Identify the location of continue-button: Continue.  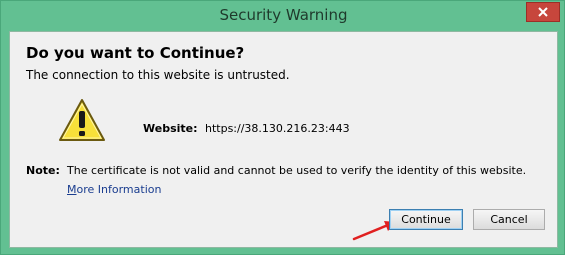
(426, 219).